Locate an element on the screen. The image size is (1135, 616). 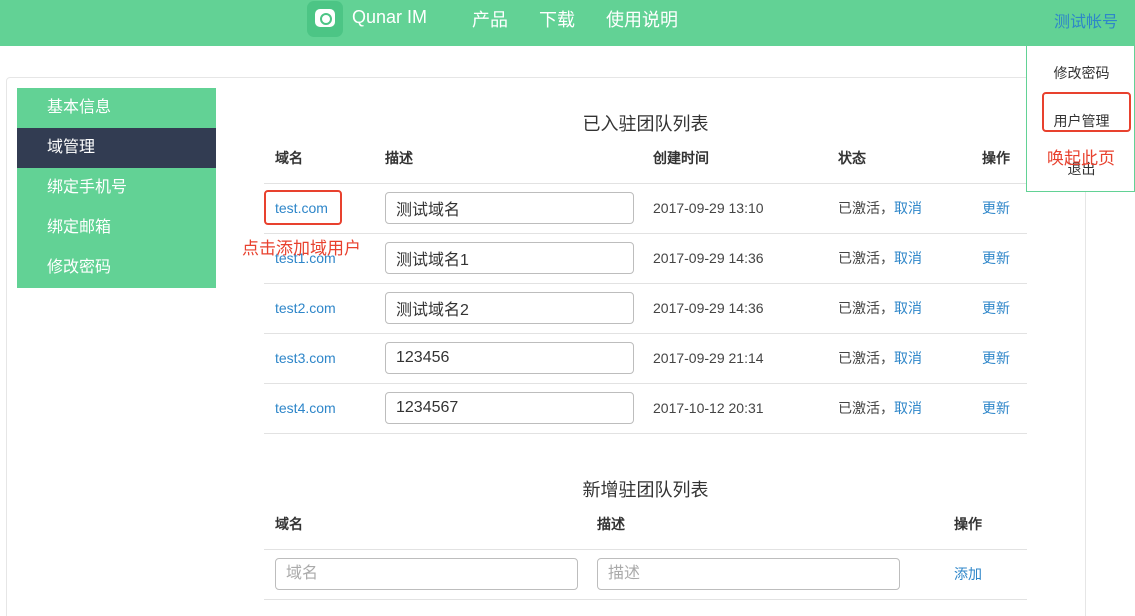
new-domain-input is located at coordinates (426, 574).